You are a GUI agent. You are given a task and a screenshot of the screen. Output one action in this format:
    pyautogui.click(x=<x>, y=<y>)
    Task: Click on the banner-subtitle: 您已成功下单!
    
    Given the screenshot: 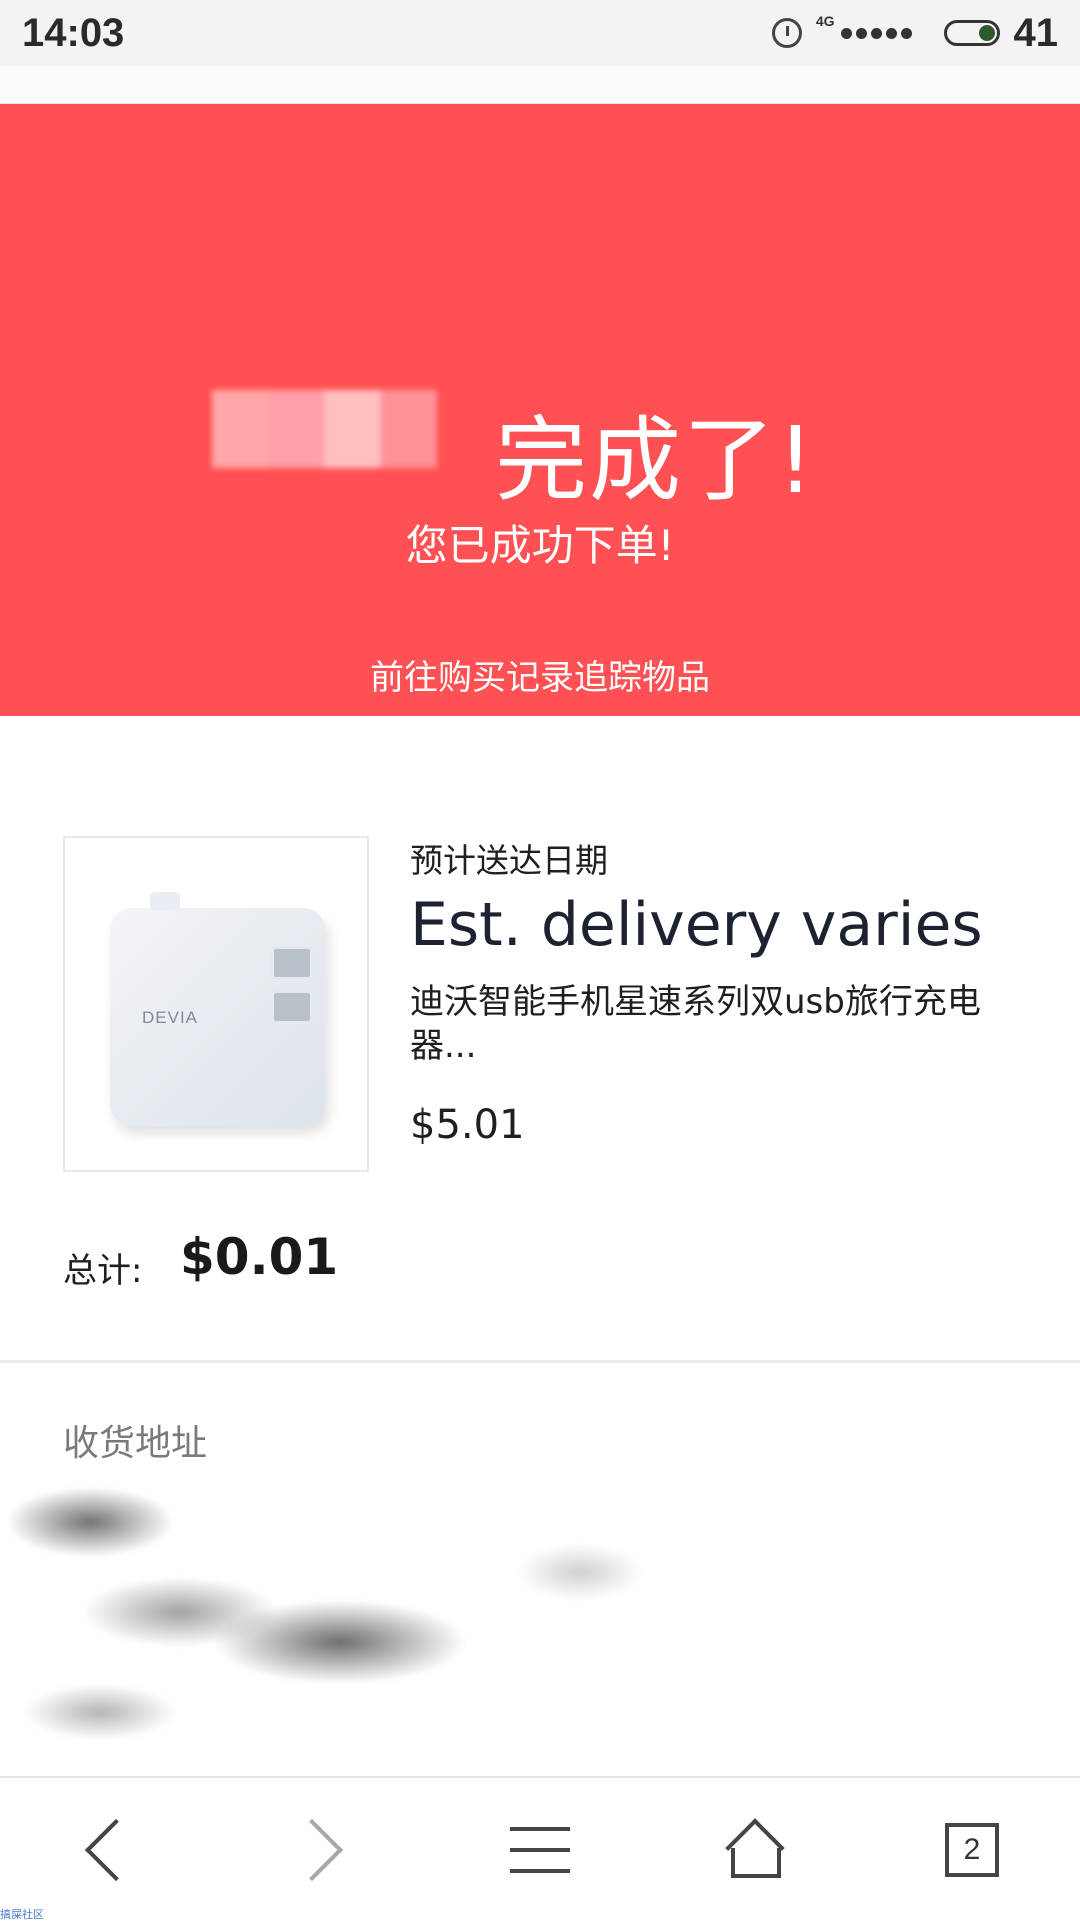 What is the action you would take?
    pyautogui.click(x=540, y=545)
    